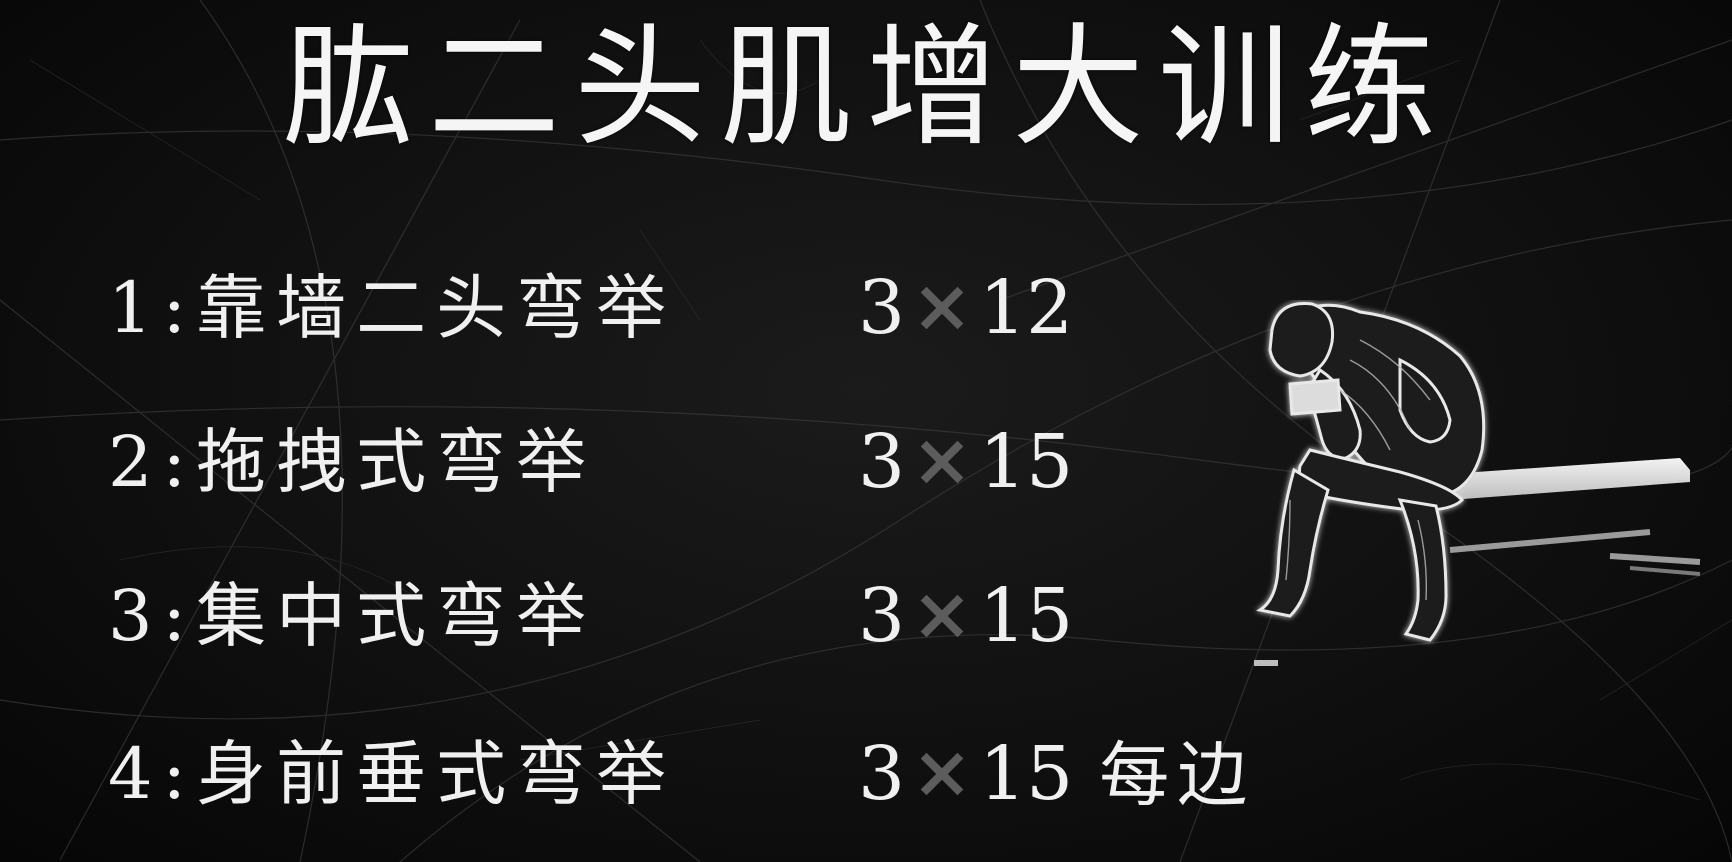 The width and height of the screenshot is (1732, 862). I want to click on exercise-name: 4:身前垂式弯举, so click(392, 774).